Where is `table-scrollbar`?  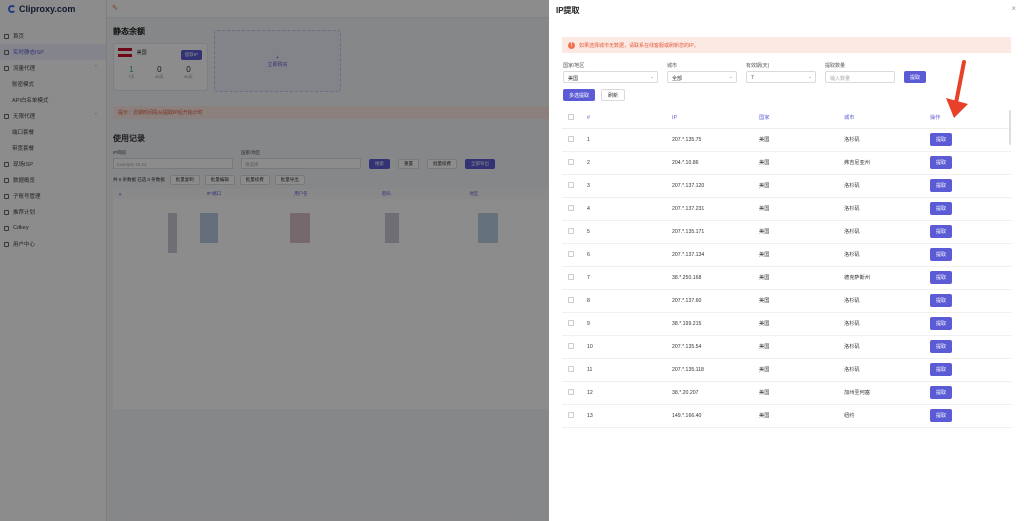 table-scrollbar is located at coordinates (1010, 127).